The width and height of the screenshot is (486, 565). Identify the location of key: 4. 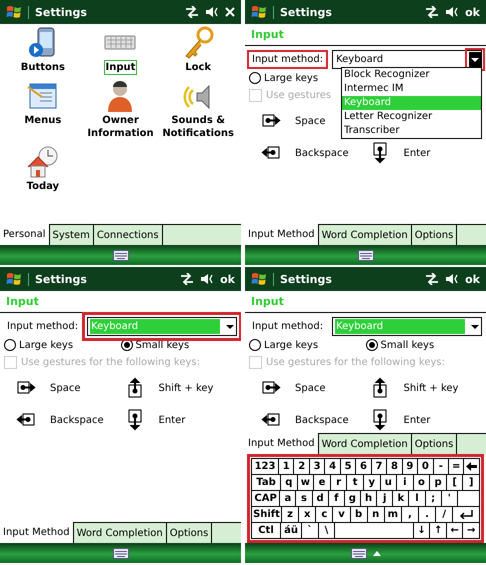
(333, 466).